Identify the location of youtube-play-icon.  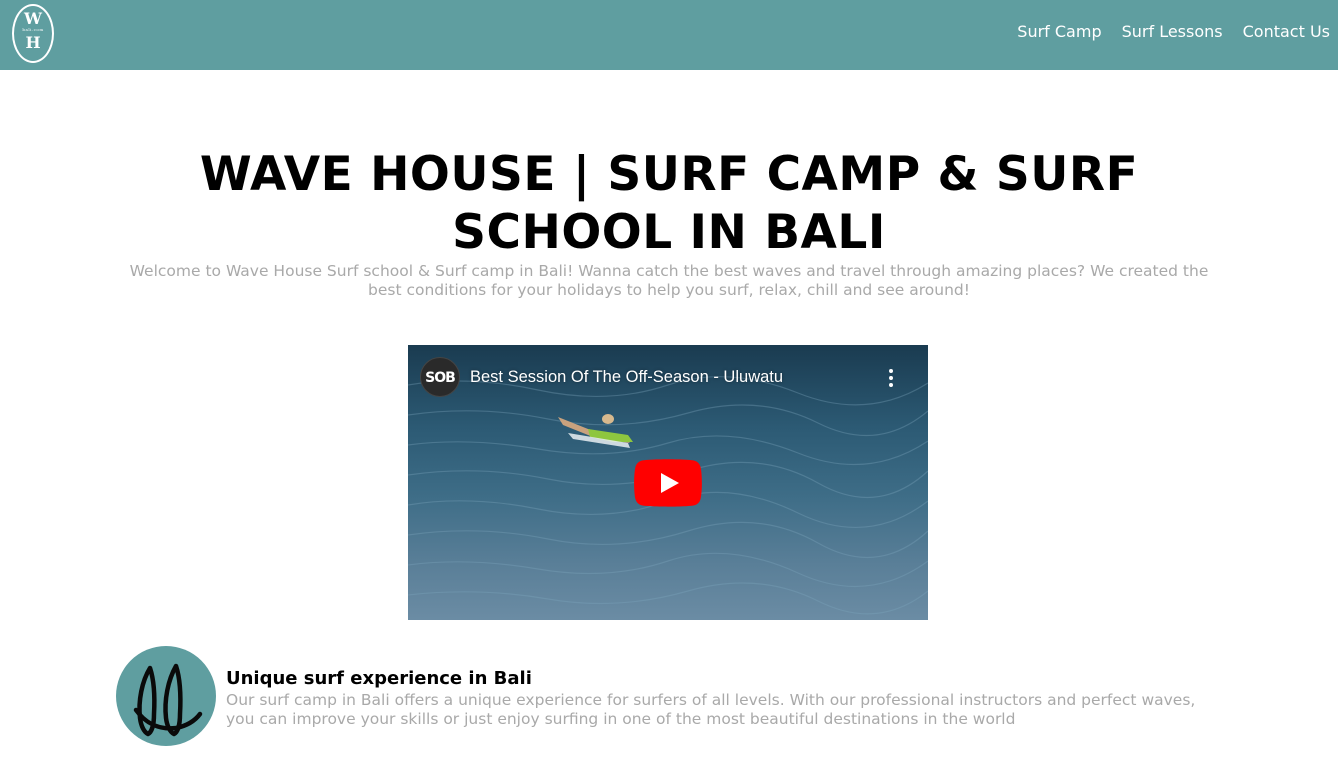
(668, 483).